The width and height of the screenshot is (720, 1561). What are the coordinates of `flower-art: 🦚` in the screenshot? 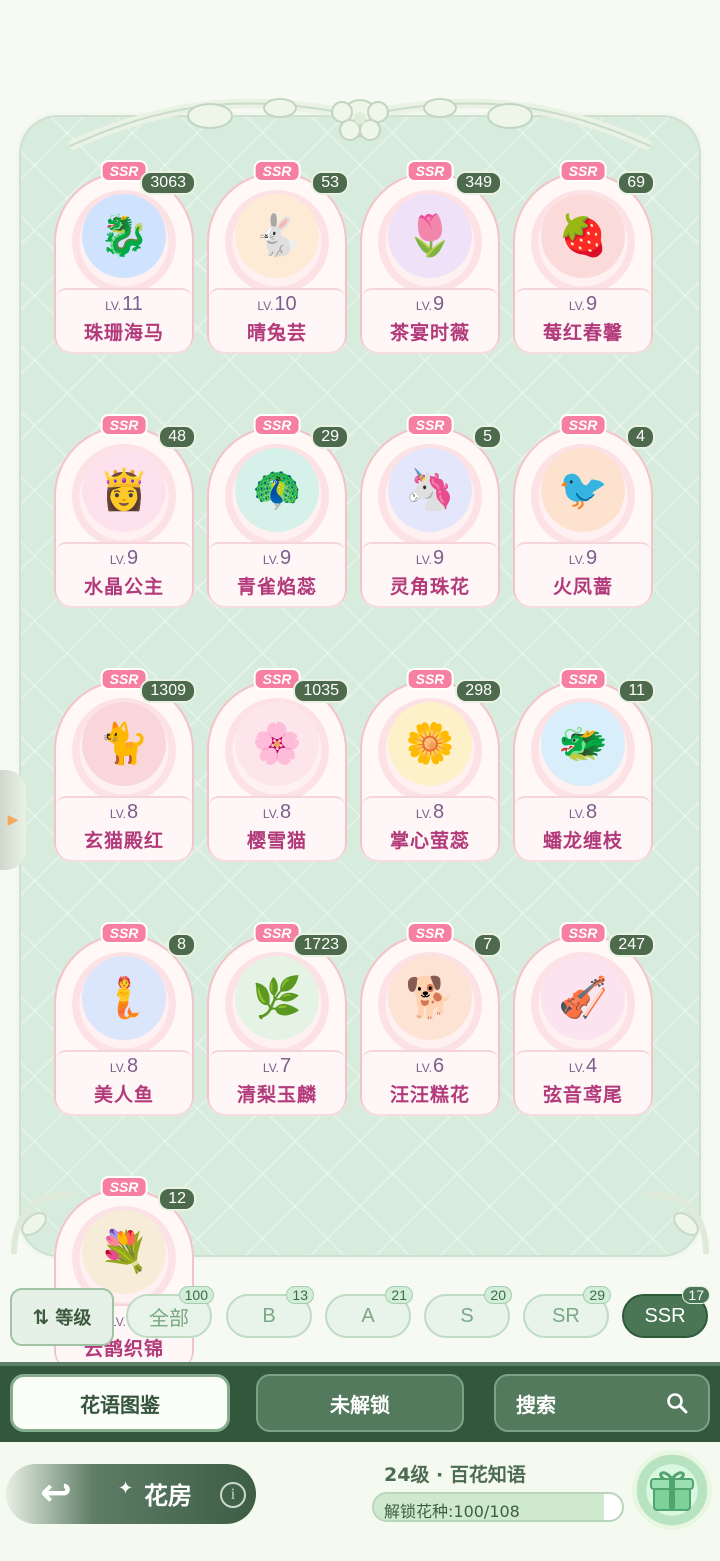 It's located at (277, 490).